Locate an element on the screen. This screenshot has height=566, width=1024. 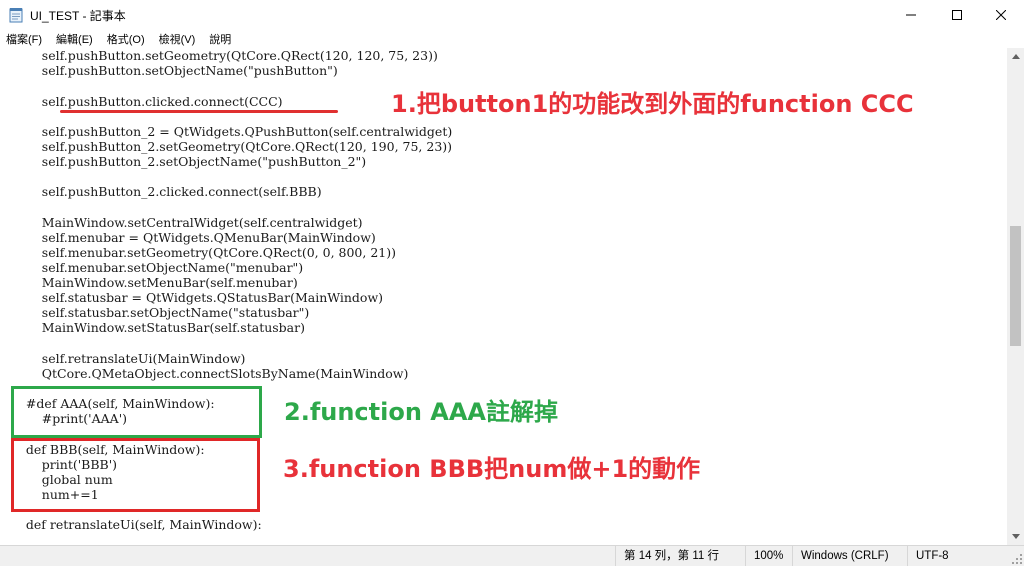
chevron-up-icon is located at coordinates (1015, 56).